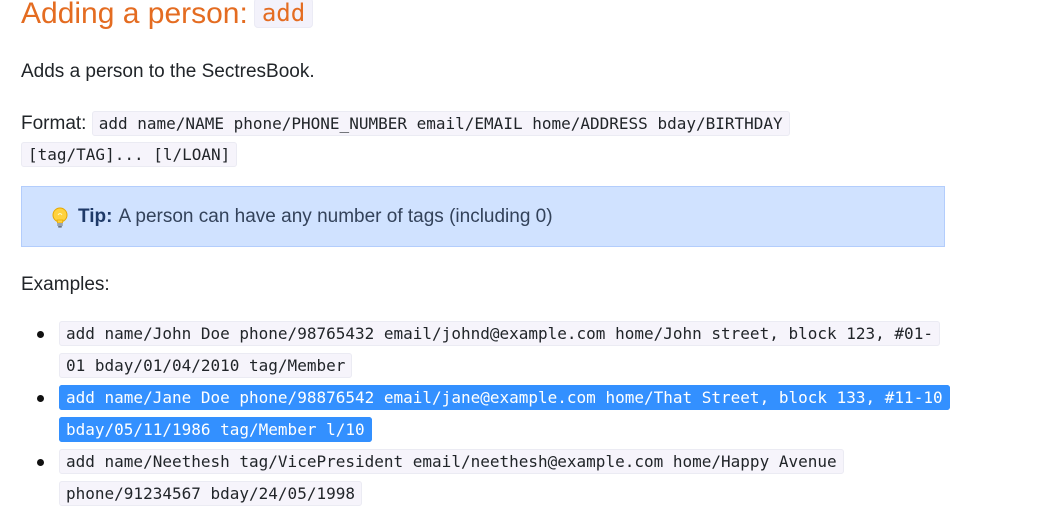  I want to click on tip-label: Tip:, so click(95, 216).